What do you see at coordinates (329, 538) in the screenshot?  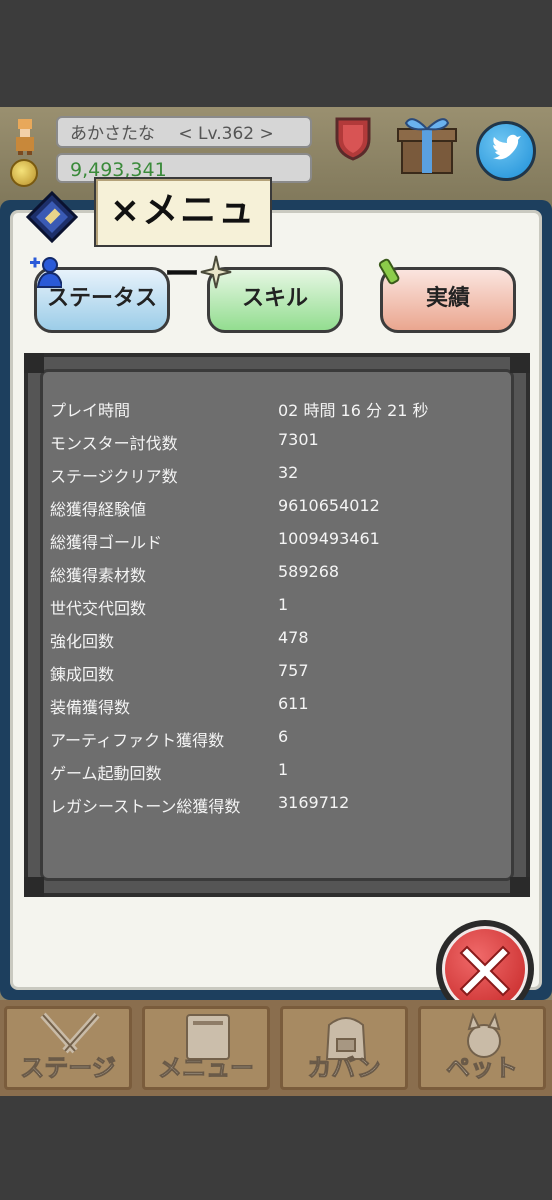 I see `stat-value: 1009493461` at bounding box center [329, 538].